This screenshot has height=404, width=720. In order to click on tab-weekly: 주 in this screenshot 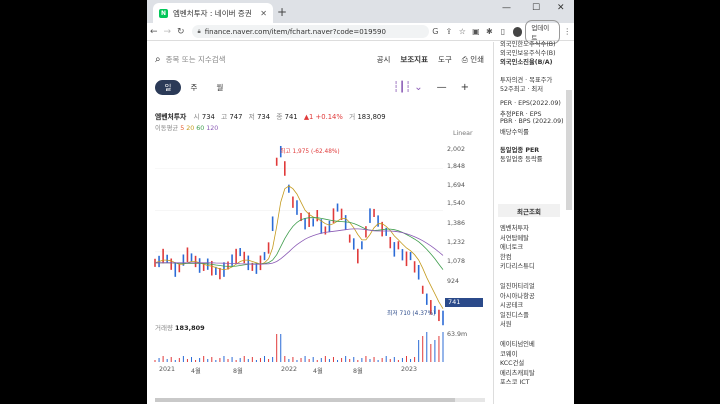, I will do `click(194, 87)`.